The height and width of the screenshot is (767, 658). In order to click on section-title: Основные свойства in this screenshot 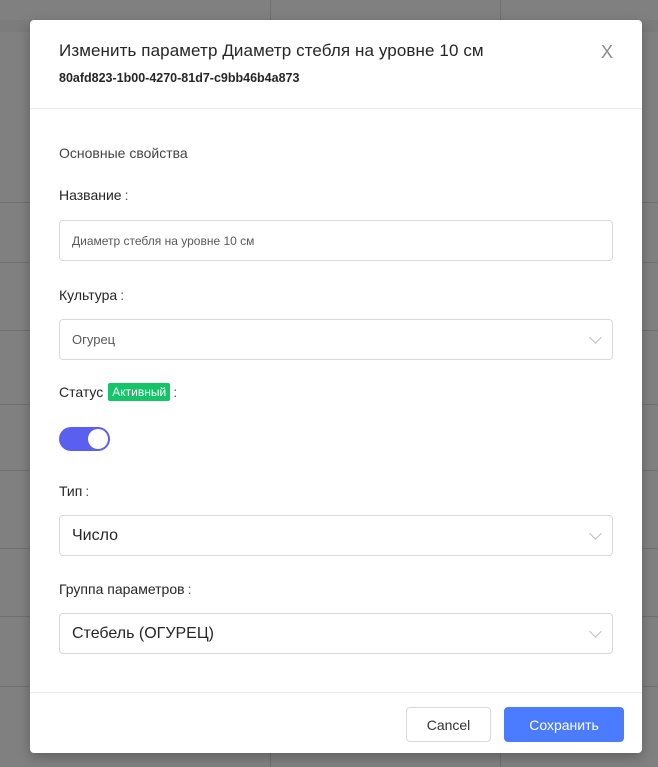, I will do `click(123, 153)`.